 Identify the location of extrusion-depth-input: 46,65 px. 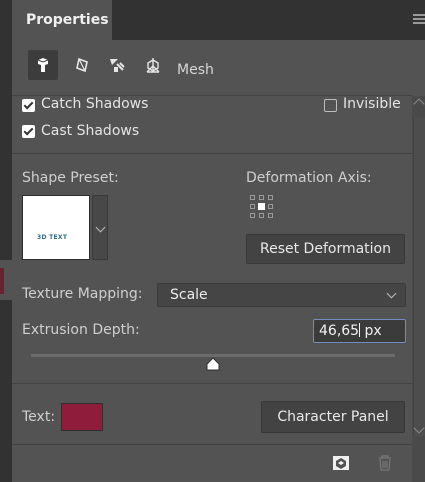
(359, 331).